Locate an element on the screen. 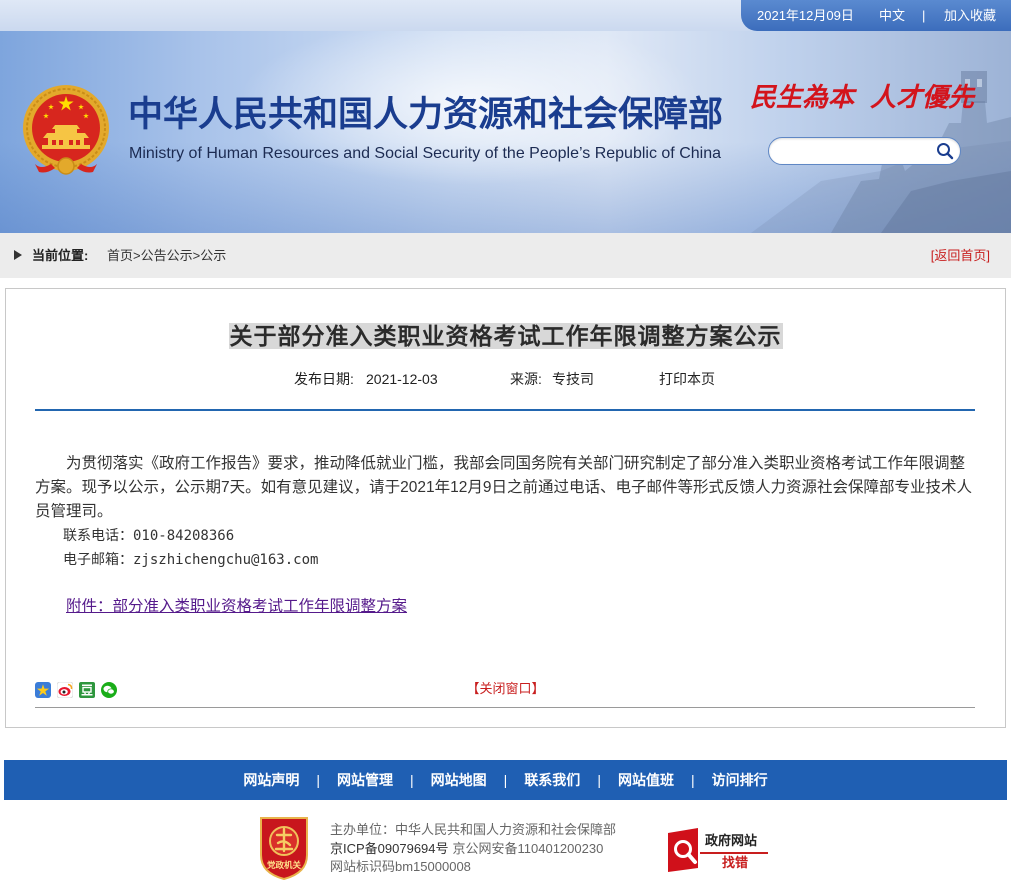 The height and width of the screenshot is (896, 1011). top-bar: 2021年12月09日 中文 | 加入收藏 is located at coordinates (505, 15).